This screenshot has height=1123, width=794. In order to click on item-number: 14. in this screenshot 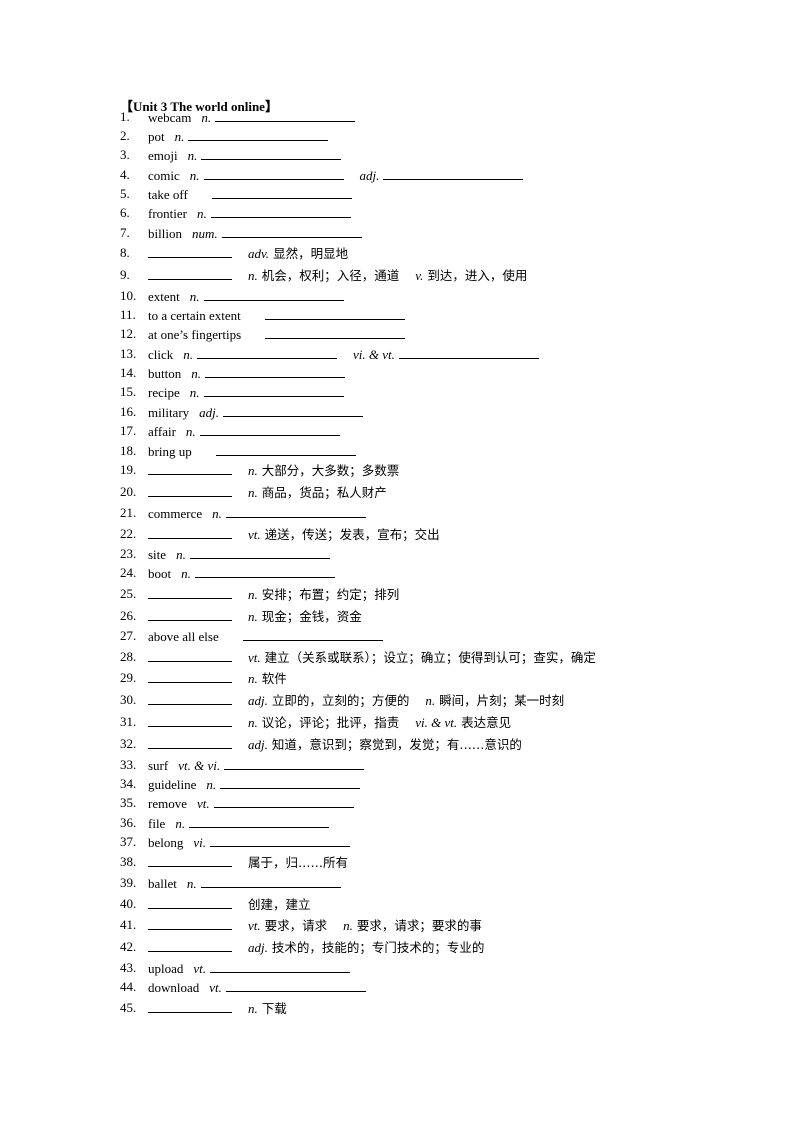, I will do `click(128, 372)`.